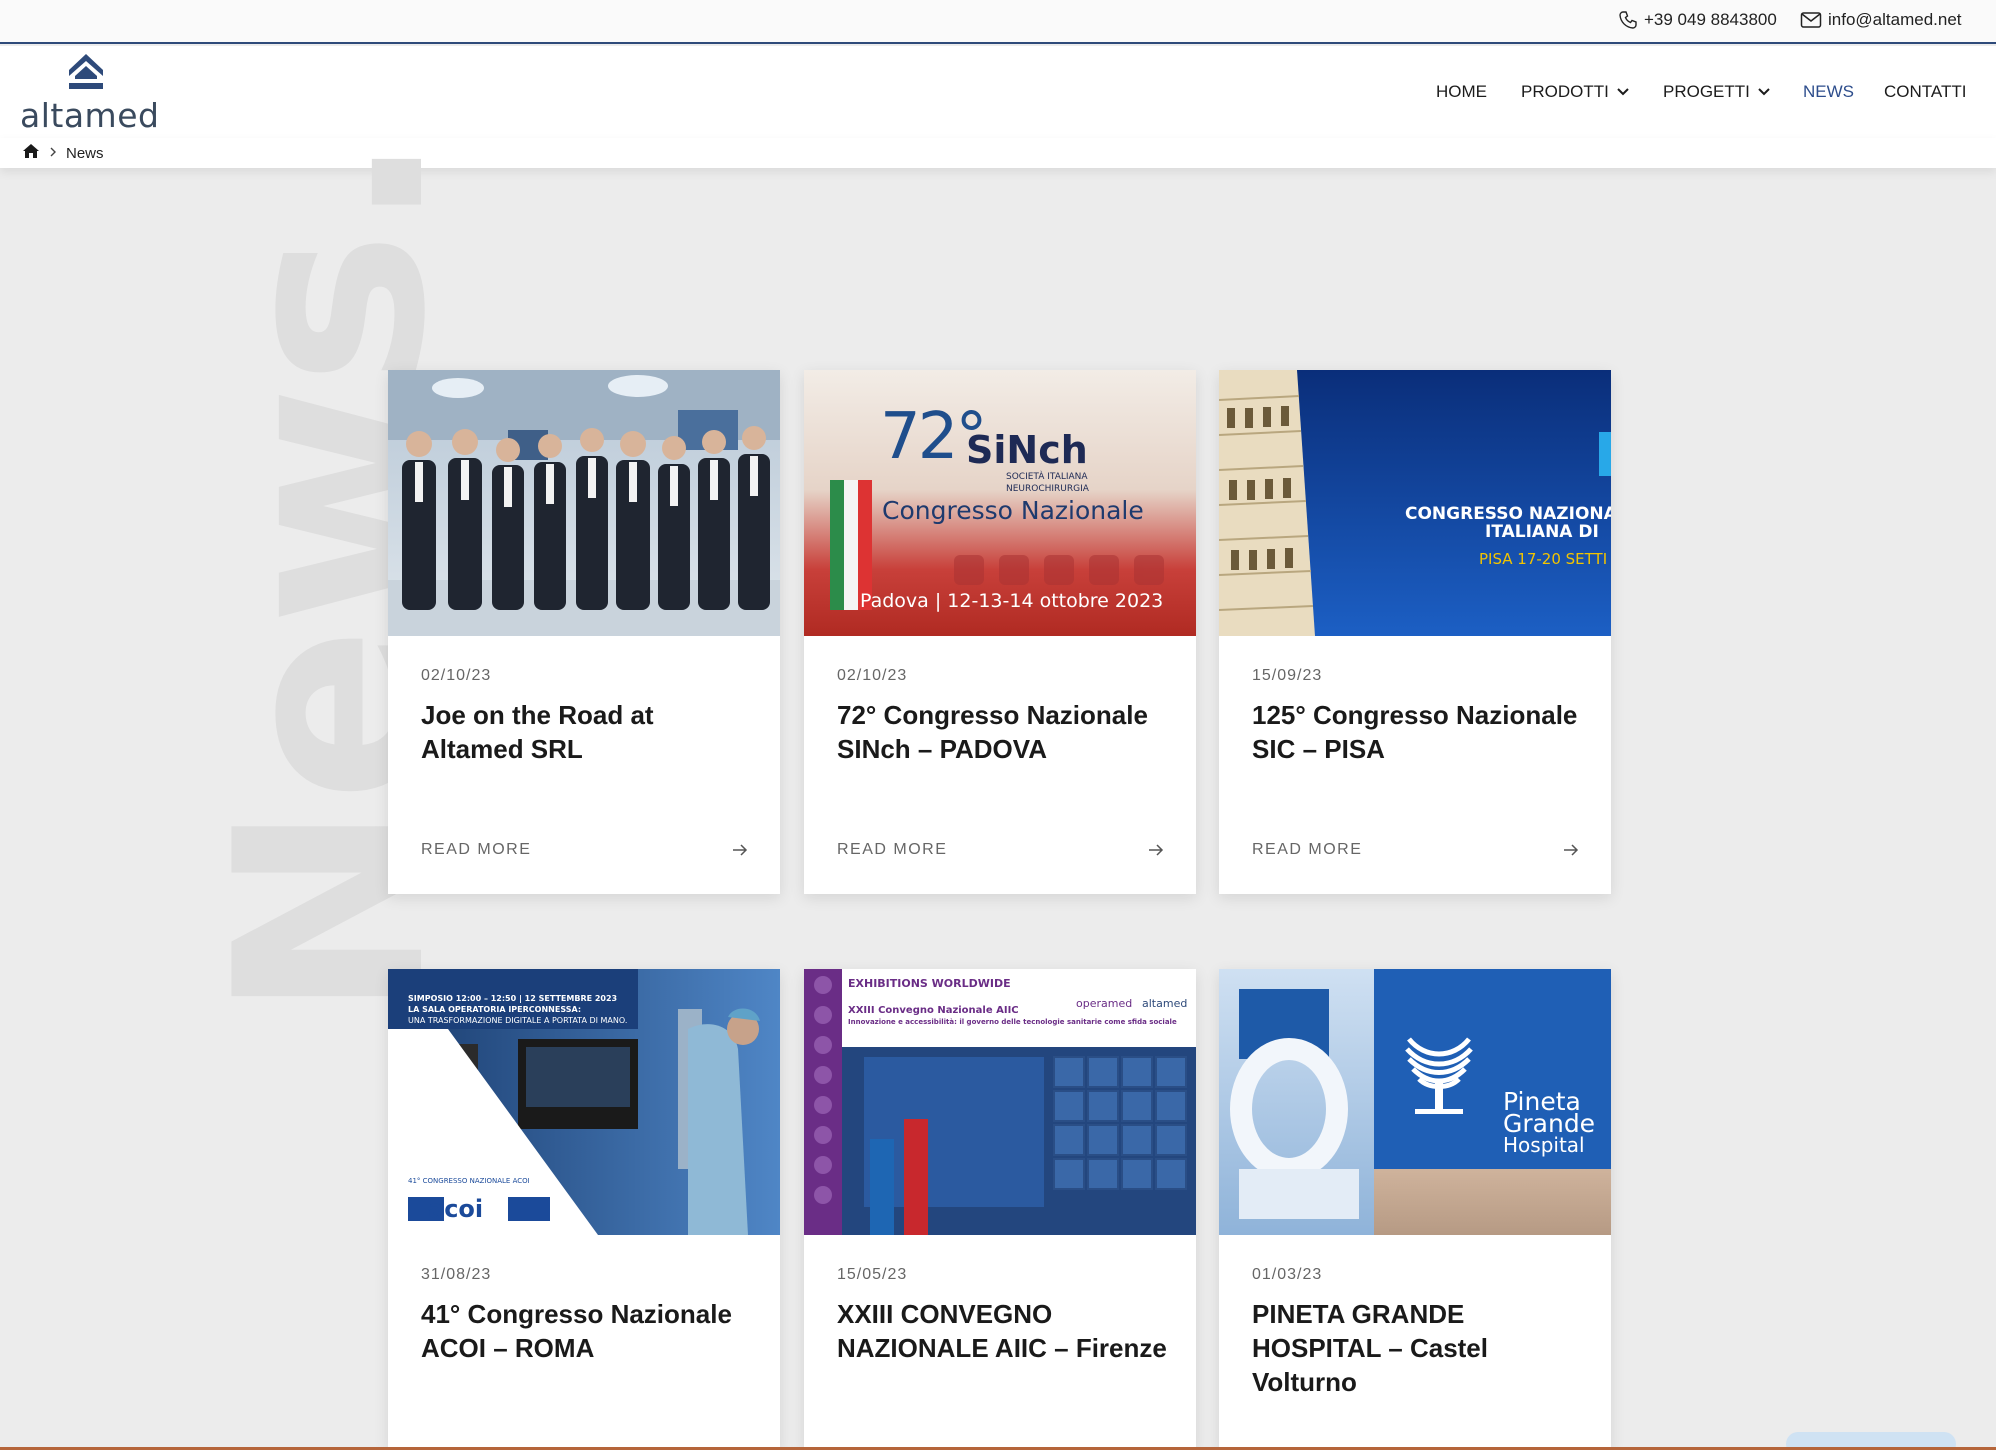  I want to click on envelope-icon, so click(1811, 20).